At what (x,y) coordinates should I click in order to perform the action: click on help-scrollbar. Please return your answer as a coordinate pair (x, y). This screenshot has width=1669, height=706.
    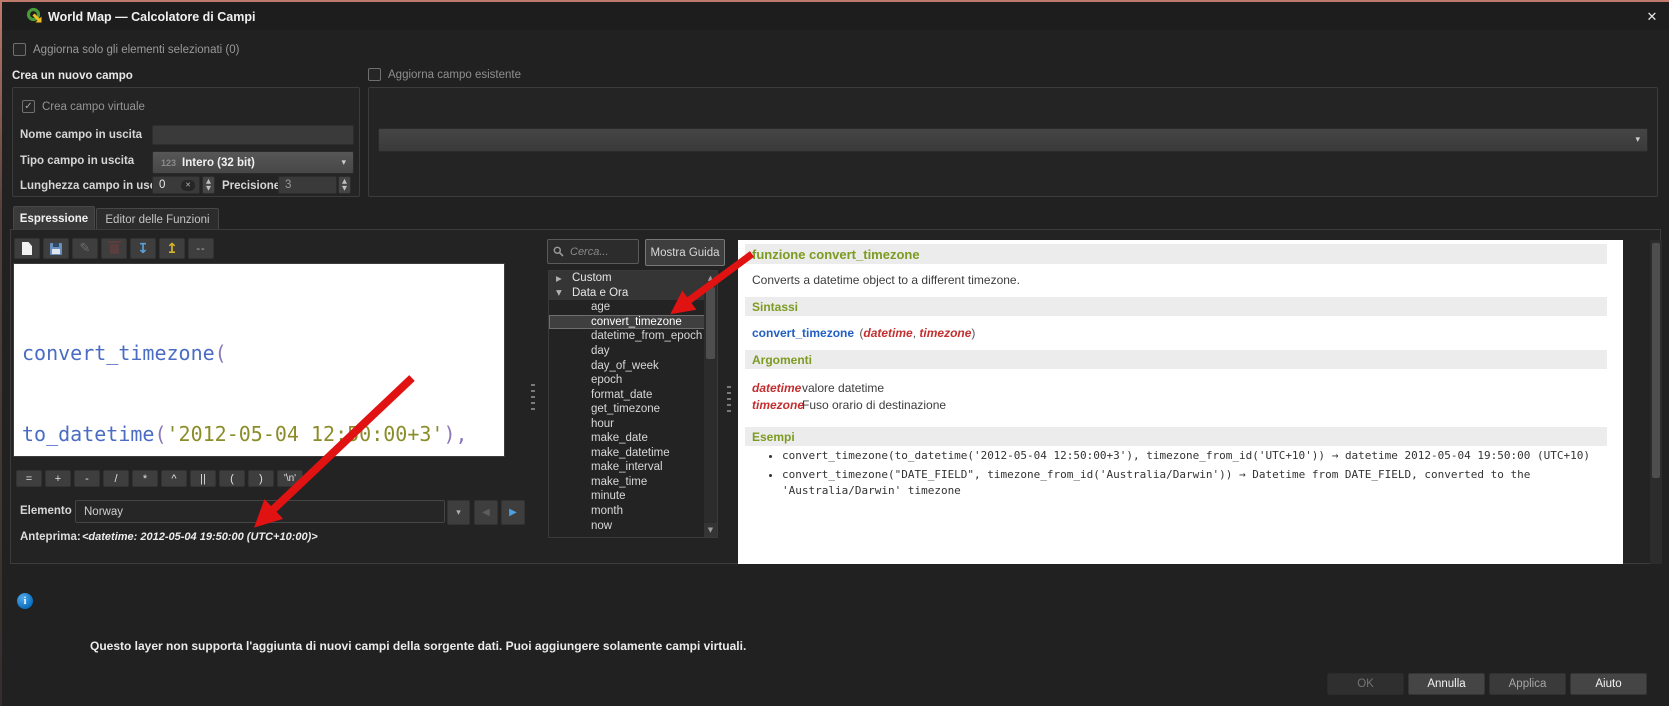
    Looking at the image, I should click on (1656, 402).